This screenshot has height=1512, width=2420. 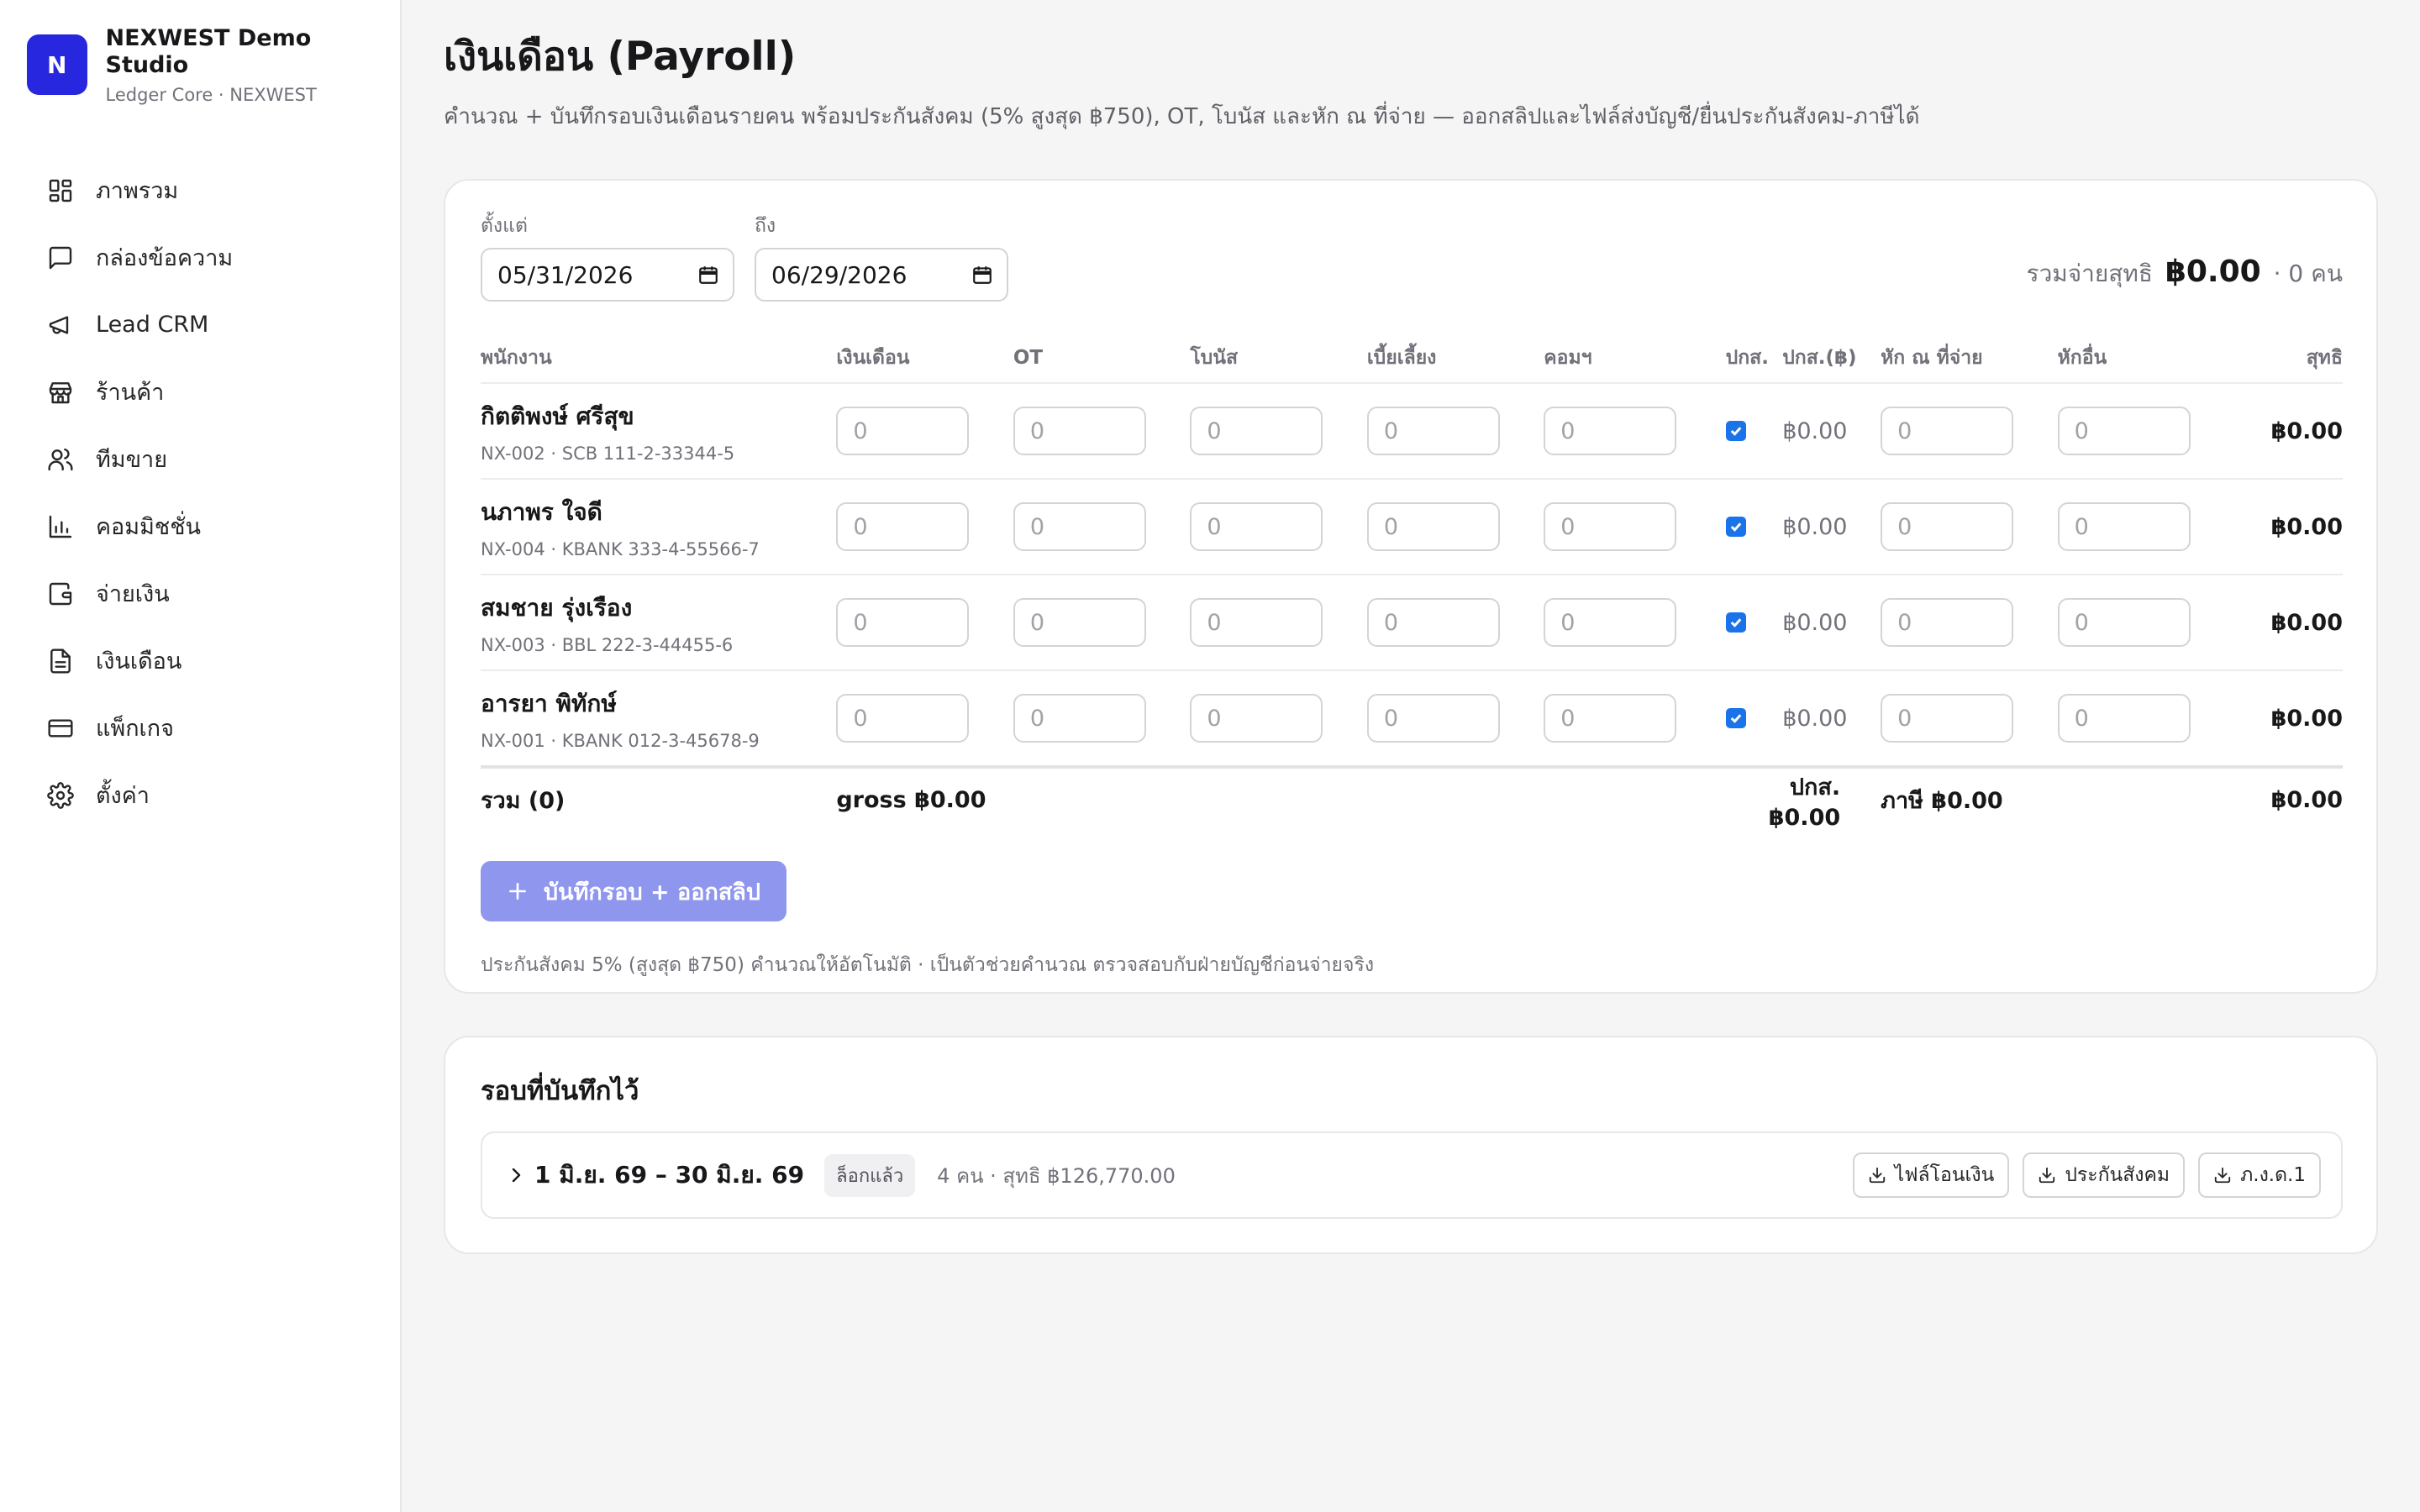 What do you see at coordinates (1944, 1175) in the screenshot?
I see `download-button-label: ไฟล์โอนเงิน` at bounding box center [1944, 1175].